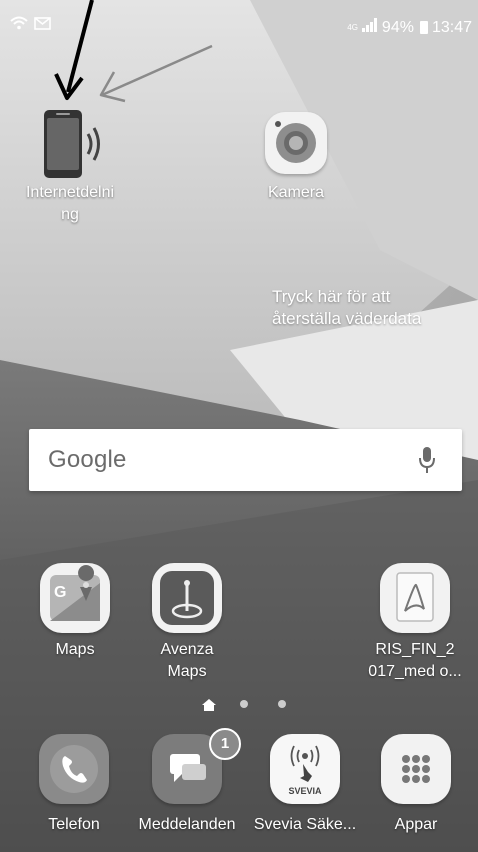 The image size is (478, 852). What do you see at coordinates (74, 824) in the screenshot?
I see `app-label: Telefon` at bounding box center [74, 824].